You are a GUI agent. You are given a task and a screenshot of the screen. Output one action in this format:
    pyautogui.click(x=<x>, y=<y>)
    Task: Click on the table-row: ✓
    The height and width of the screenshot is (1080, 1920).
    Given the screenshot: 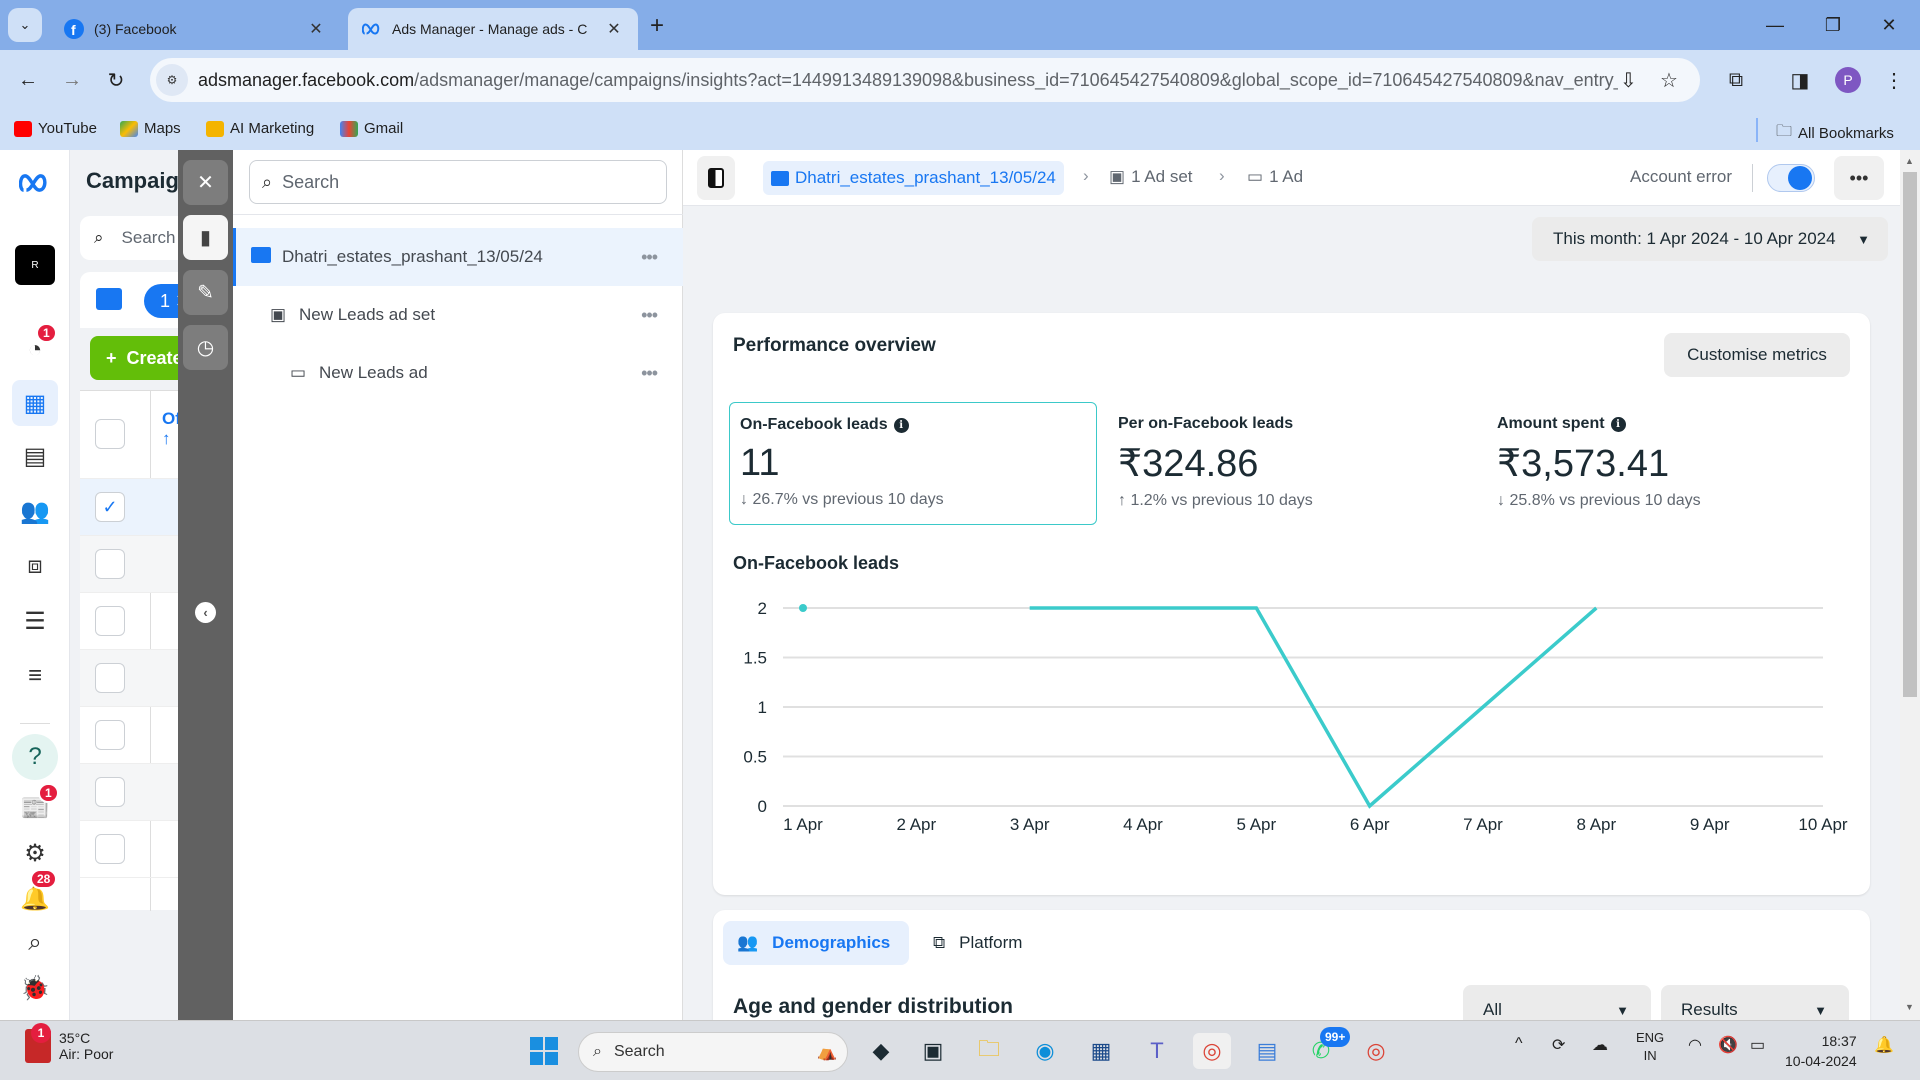 What is the action you would take?
    pyautogui.click(x=130, y=507)
    